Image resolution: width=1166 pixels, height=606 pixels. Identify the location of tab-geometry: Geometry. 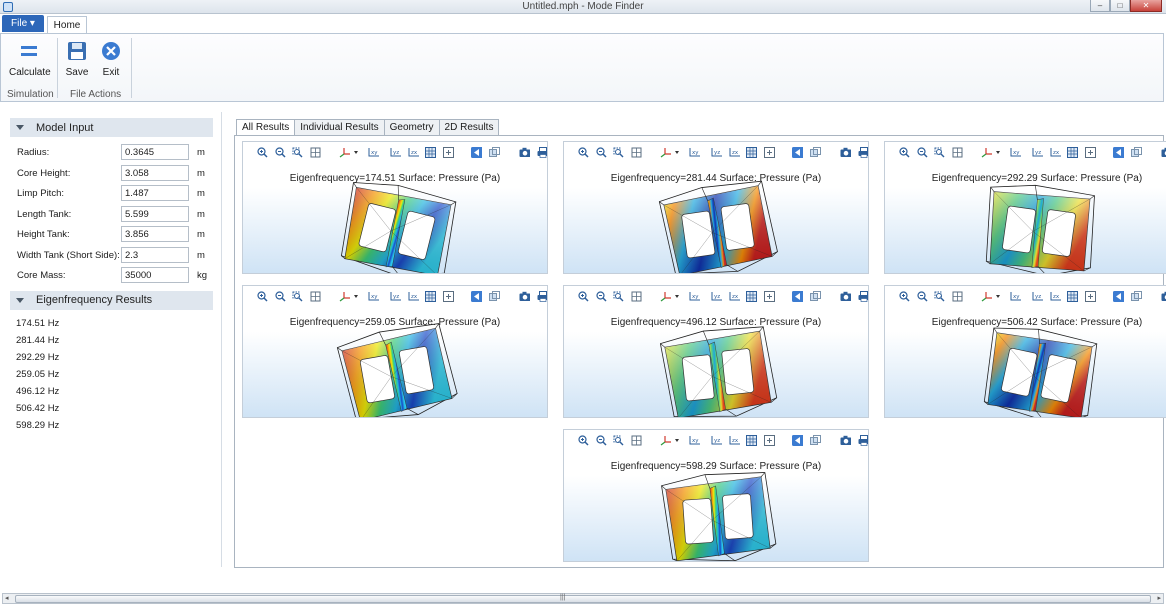
(411, 127).